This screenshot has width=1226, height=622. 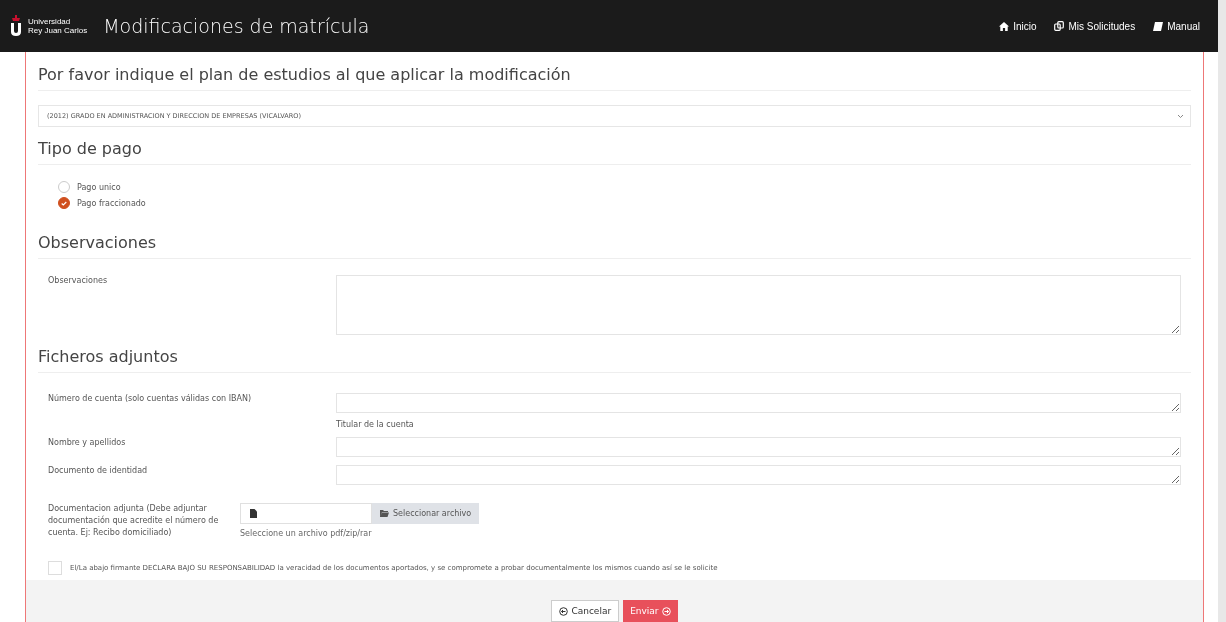 What do you see at coordinates (426, 513) in the screenshot?
I see `select-file-button: Seleccionar archivo` at bounding box center [426, 513].